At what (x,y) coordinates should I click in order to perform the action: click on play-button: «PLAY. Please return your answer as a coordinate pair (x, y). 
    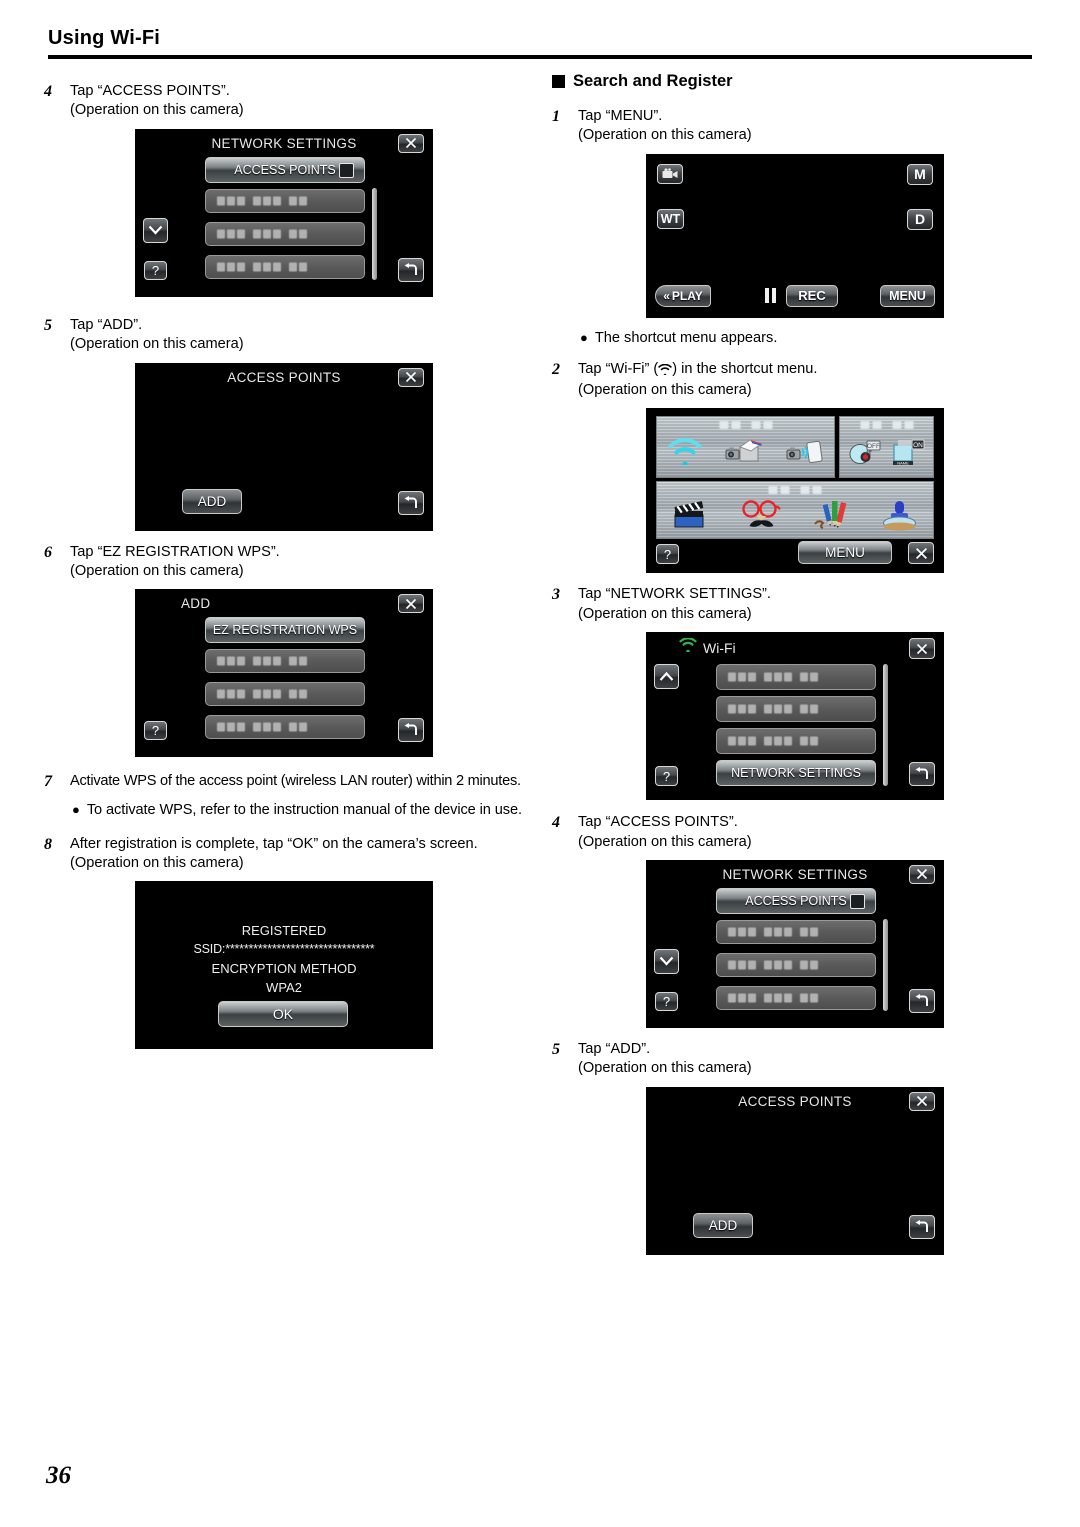
    Looking at the image, I should click on (683, 295).